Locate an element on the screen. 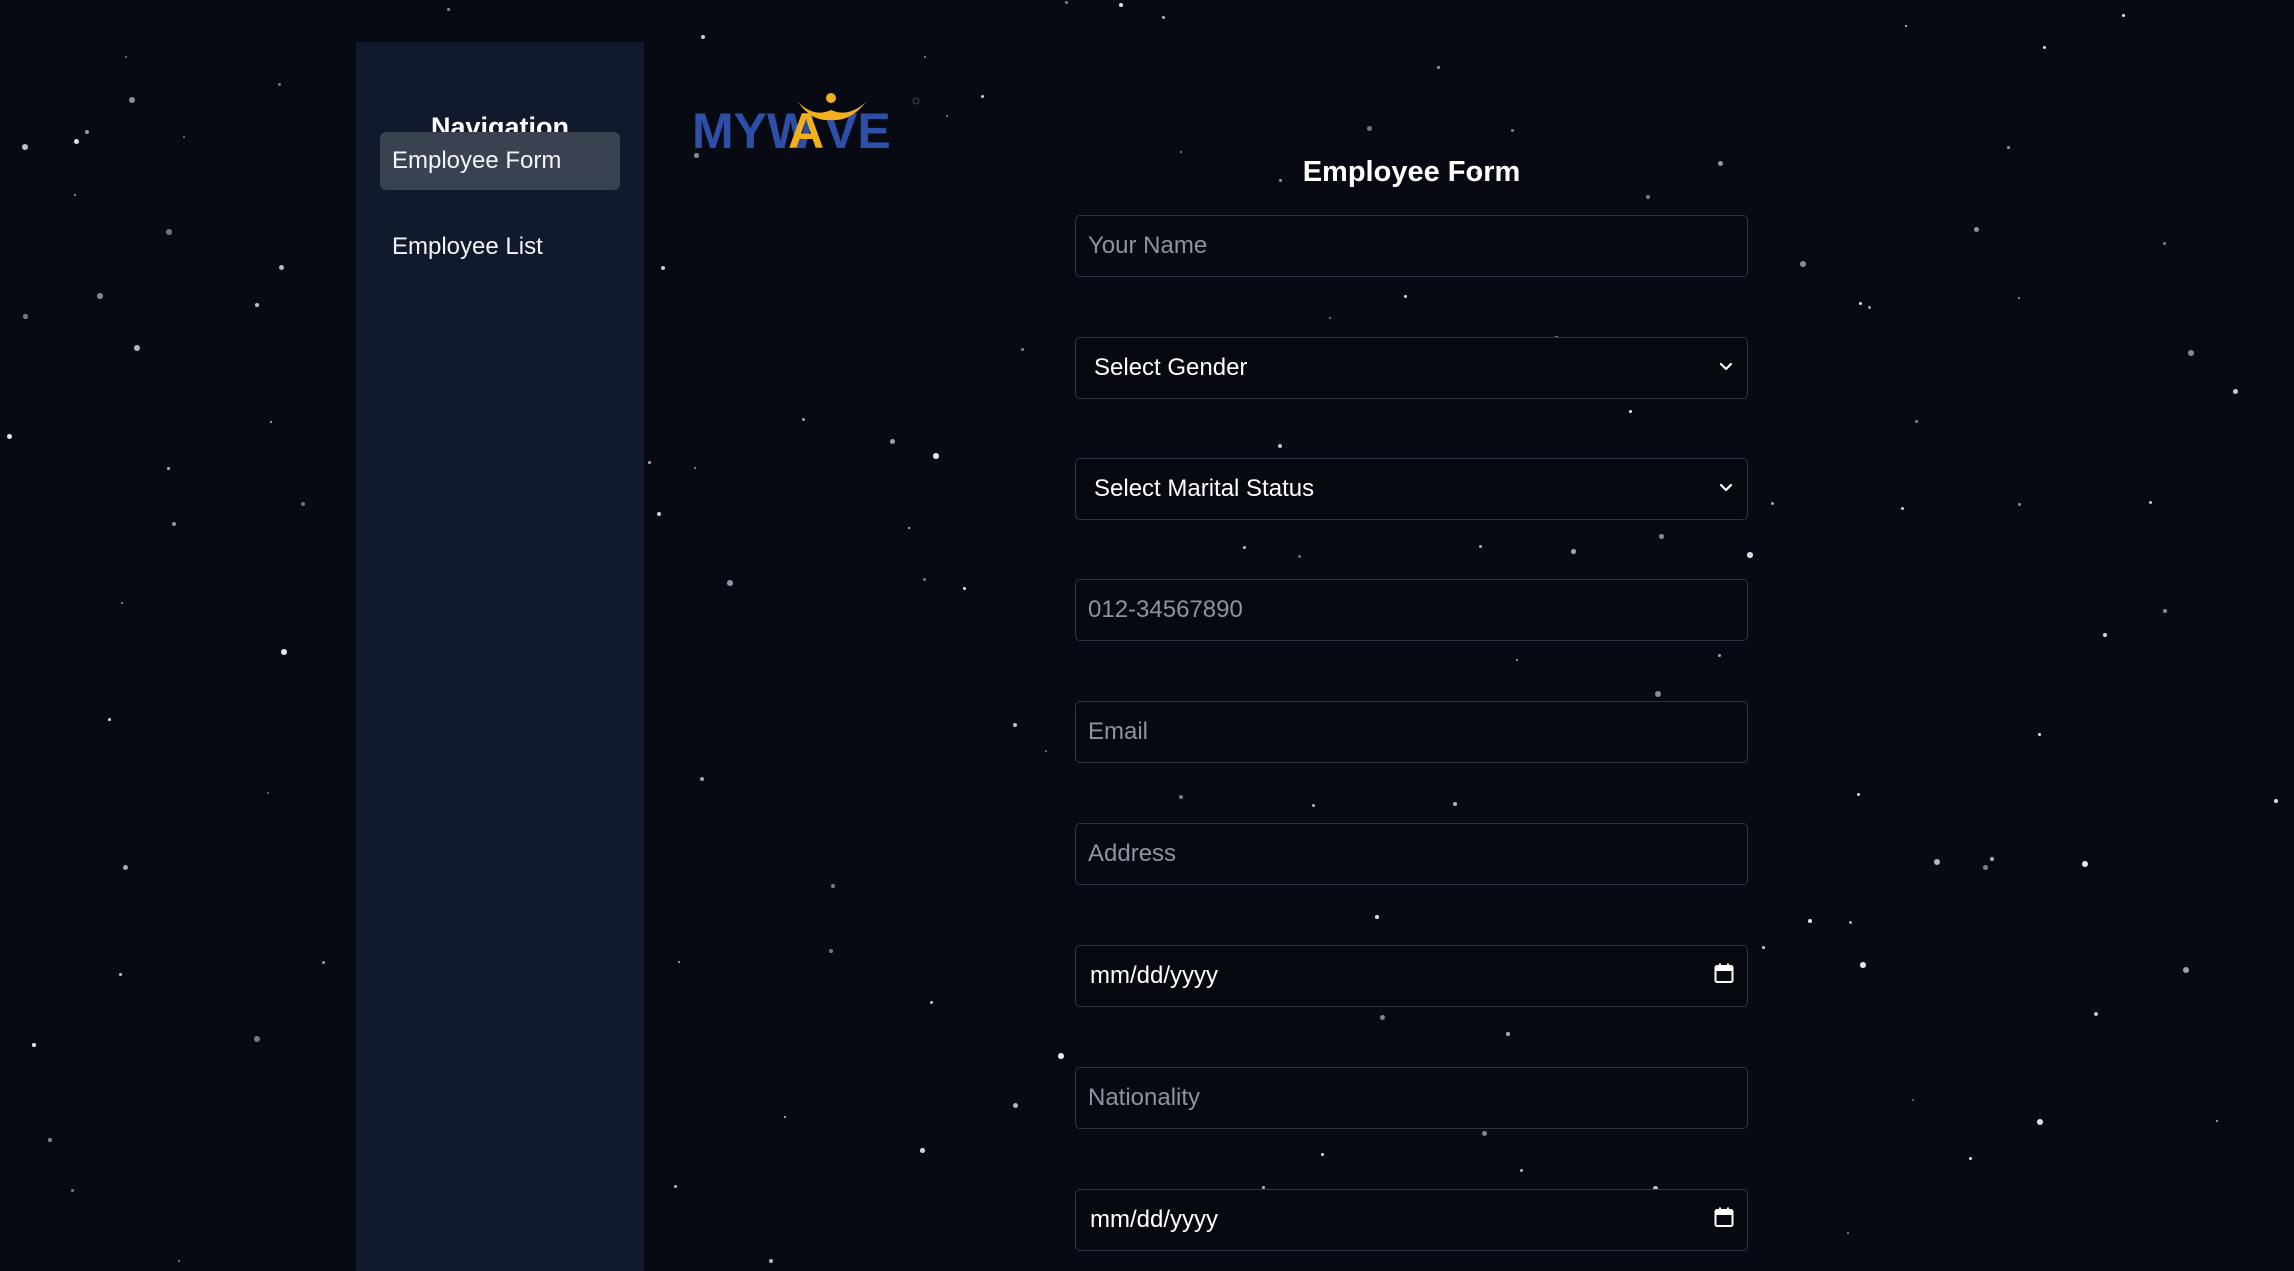  date-field-2: mm/dd/yyyy is located at coordinates (1411, 1220).